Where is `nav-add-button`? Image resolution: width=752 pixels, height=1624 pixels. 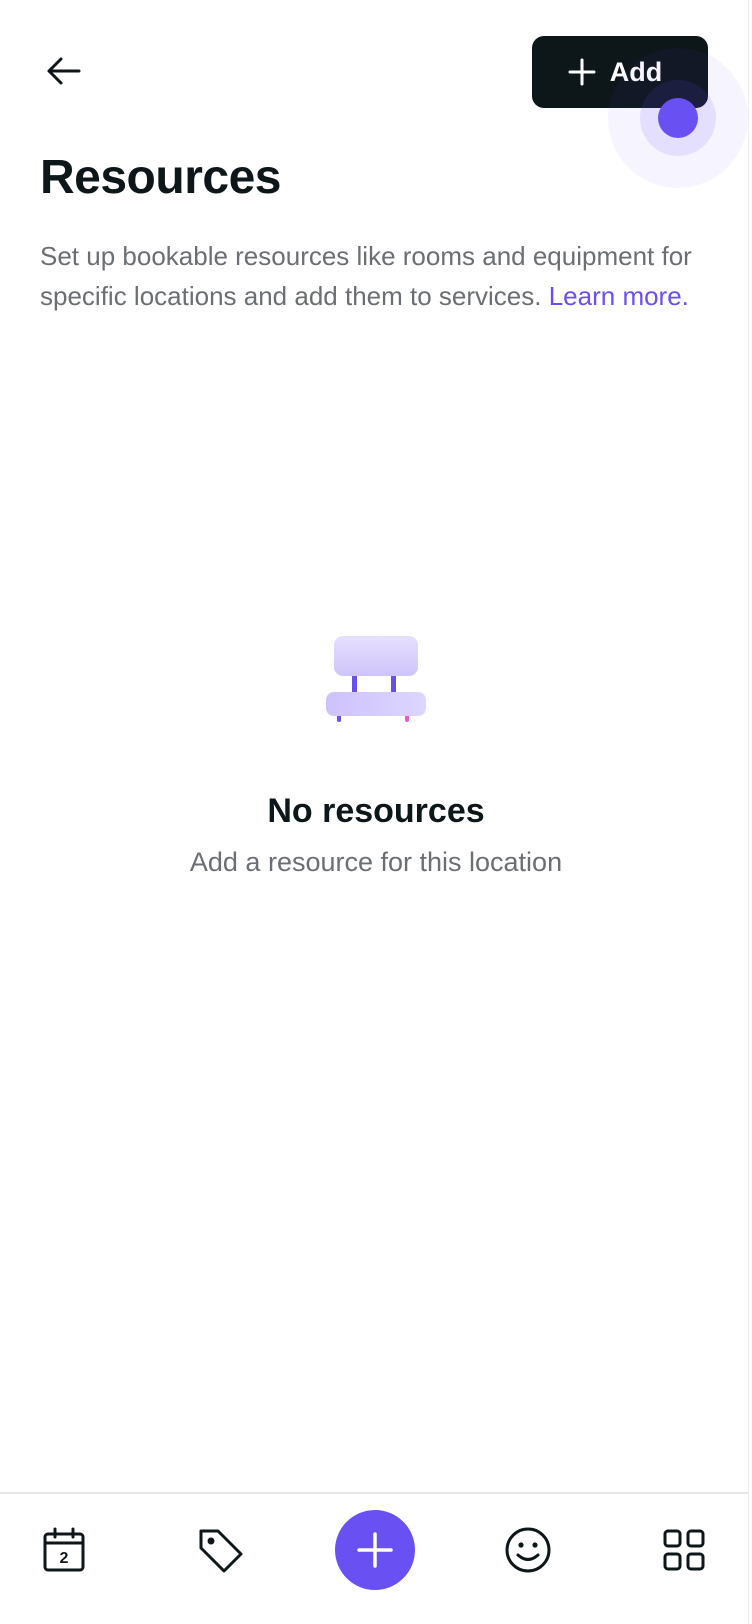 nav-add-button is located at coordinates (375, 1550).